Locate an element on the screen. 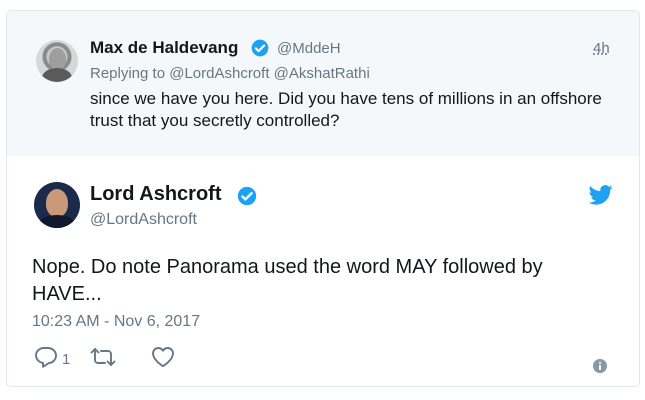 The image size is (645, 400). retweet-button is located at coordinates (103, 359).